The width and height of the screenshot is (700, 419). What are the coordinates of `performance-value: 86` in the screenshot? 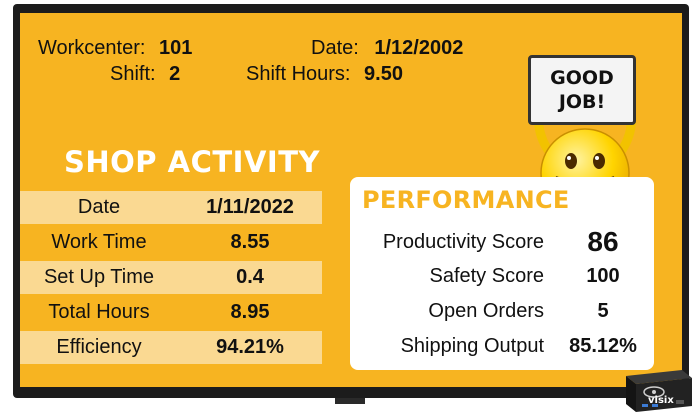 It's located at (603, 241).